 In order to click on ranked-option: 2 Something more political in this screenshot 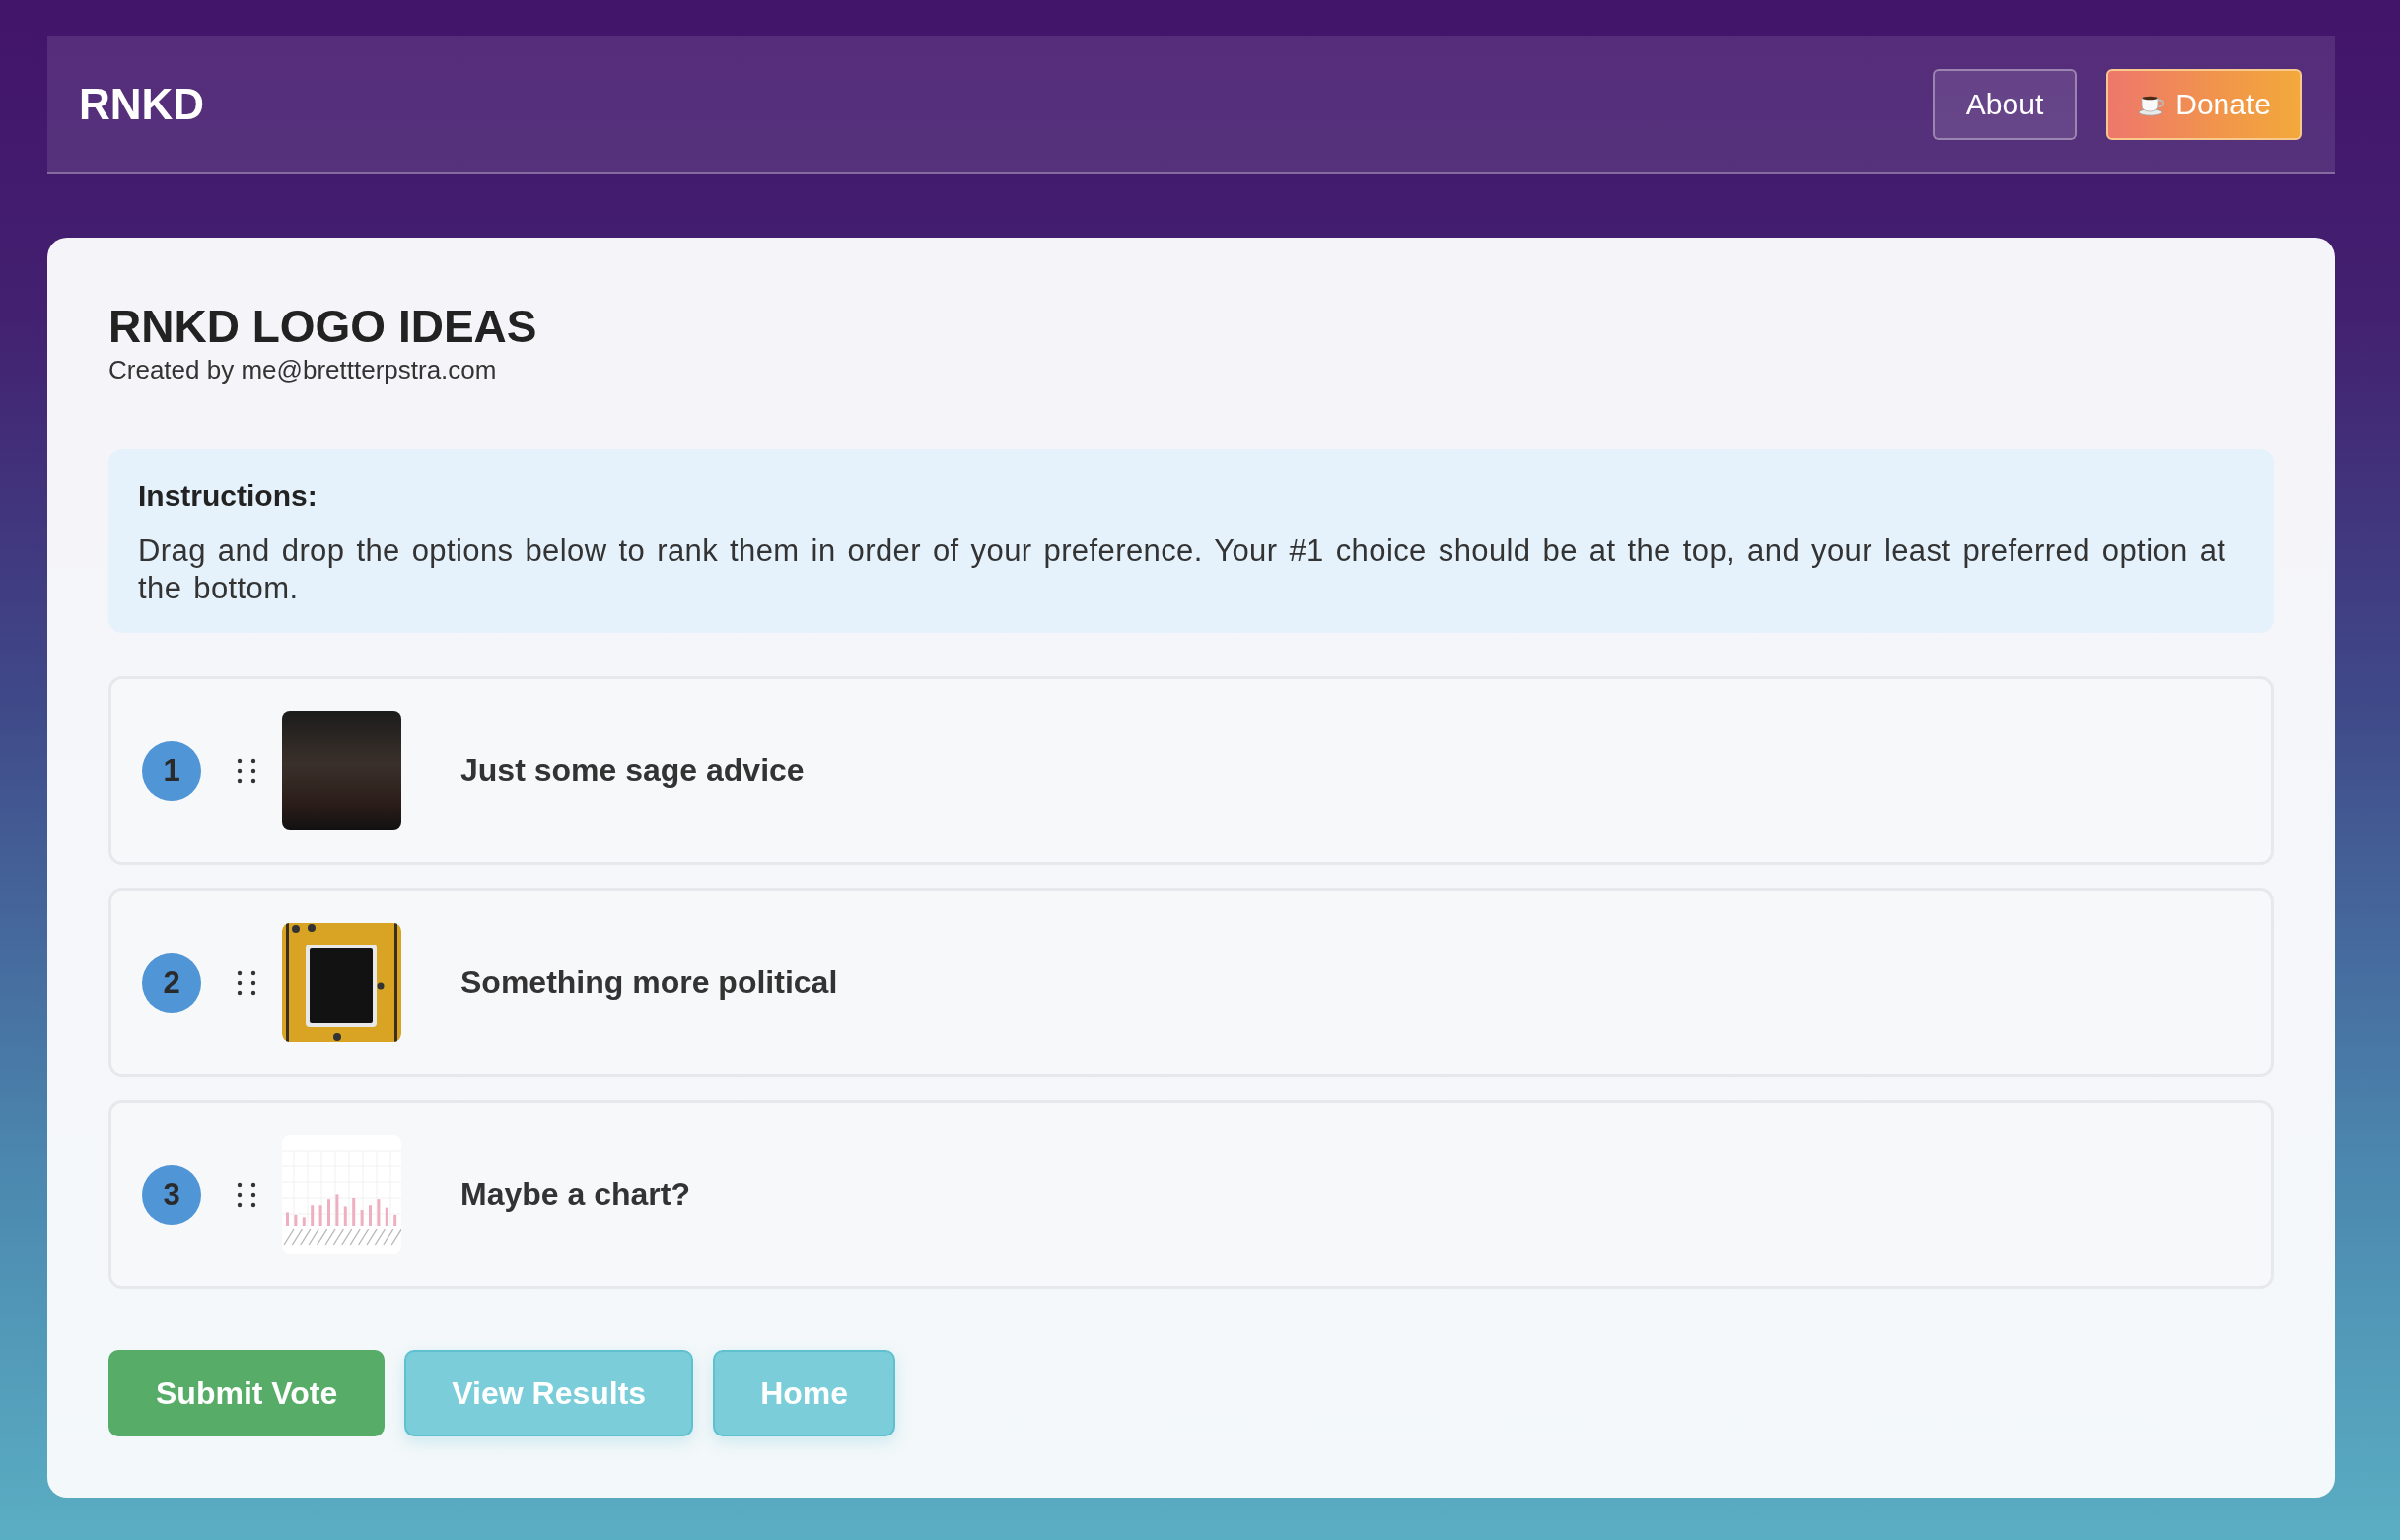, I will do `click(1191, 982)`.